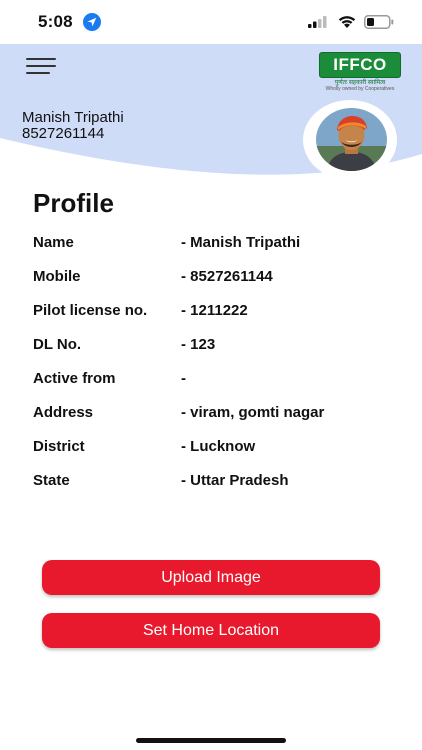  Describe the element at coordinates (59, 446) in the screenshot. I see `row-label: District` at that location.